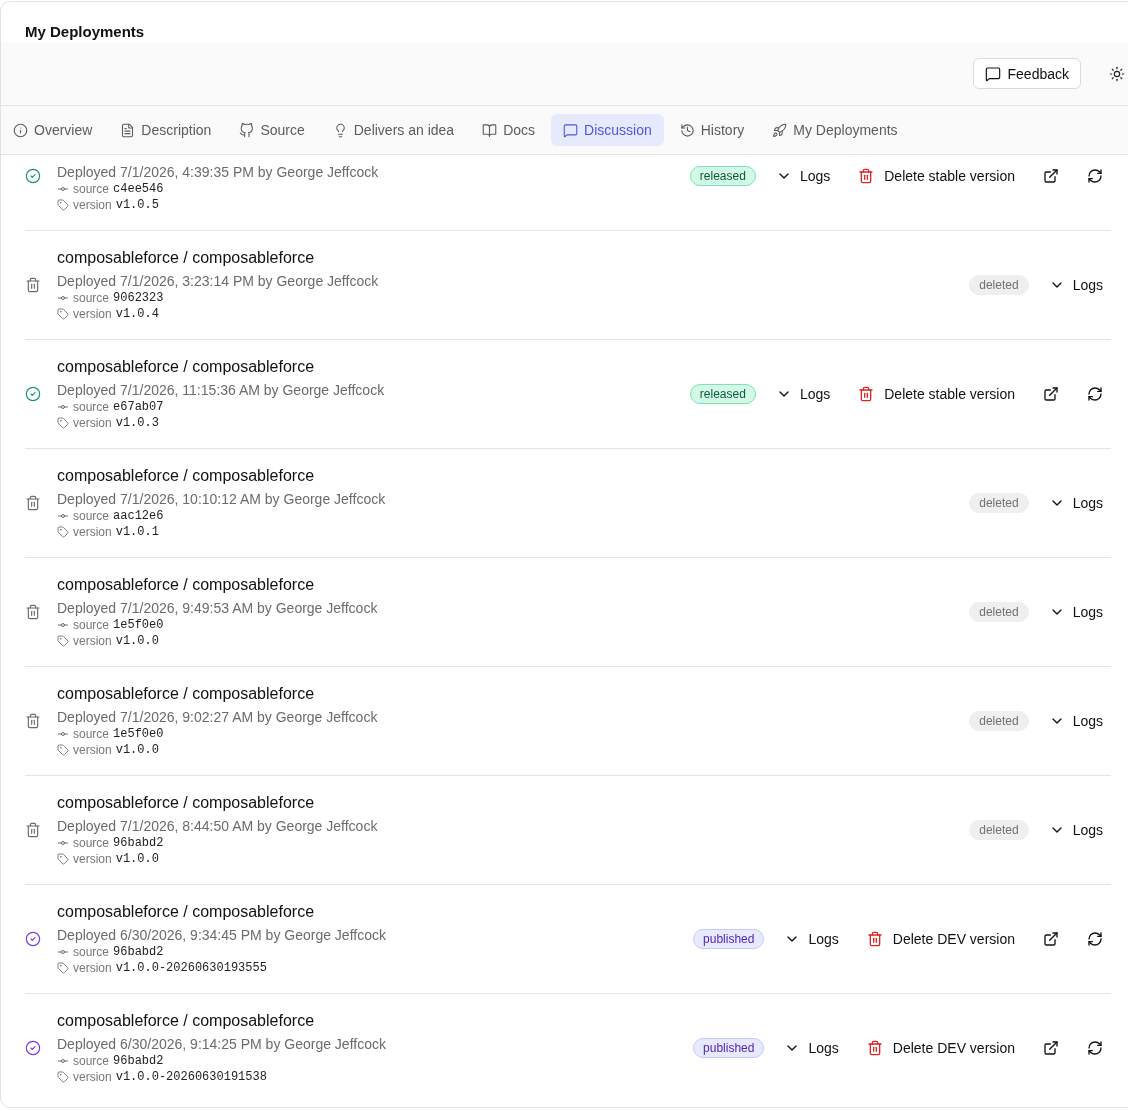 The image size is (1128, 1111). What do you see at coordinates (780, 130) in the screenshot?
I see `rocket-icon` at bounding box center [780, 130].